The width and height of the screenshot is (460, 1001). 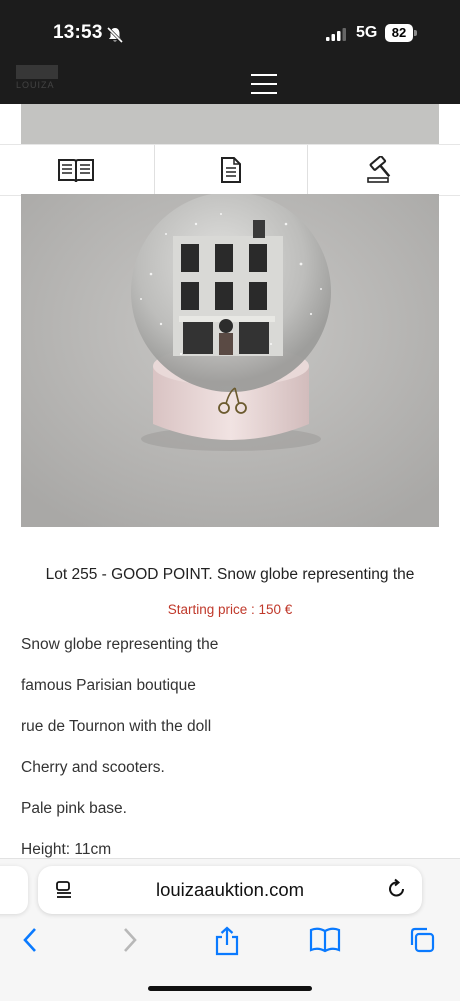 I want to click on status-bar: 13:53 5G 82, so click(x=230, y=34).